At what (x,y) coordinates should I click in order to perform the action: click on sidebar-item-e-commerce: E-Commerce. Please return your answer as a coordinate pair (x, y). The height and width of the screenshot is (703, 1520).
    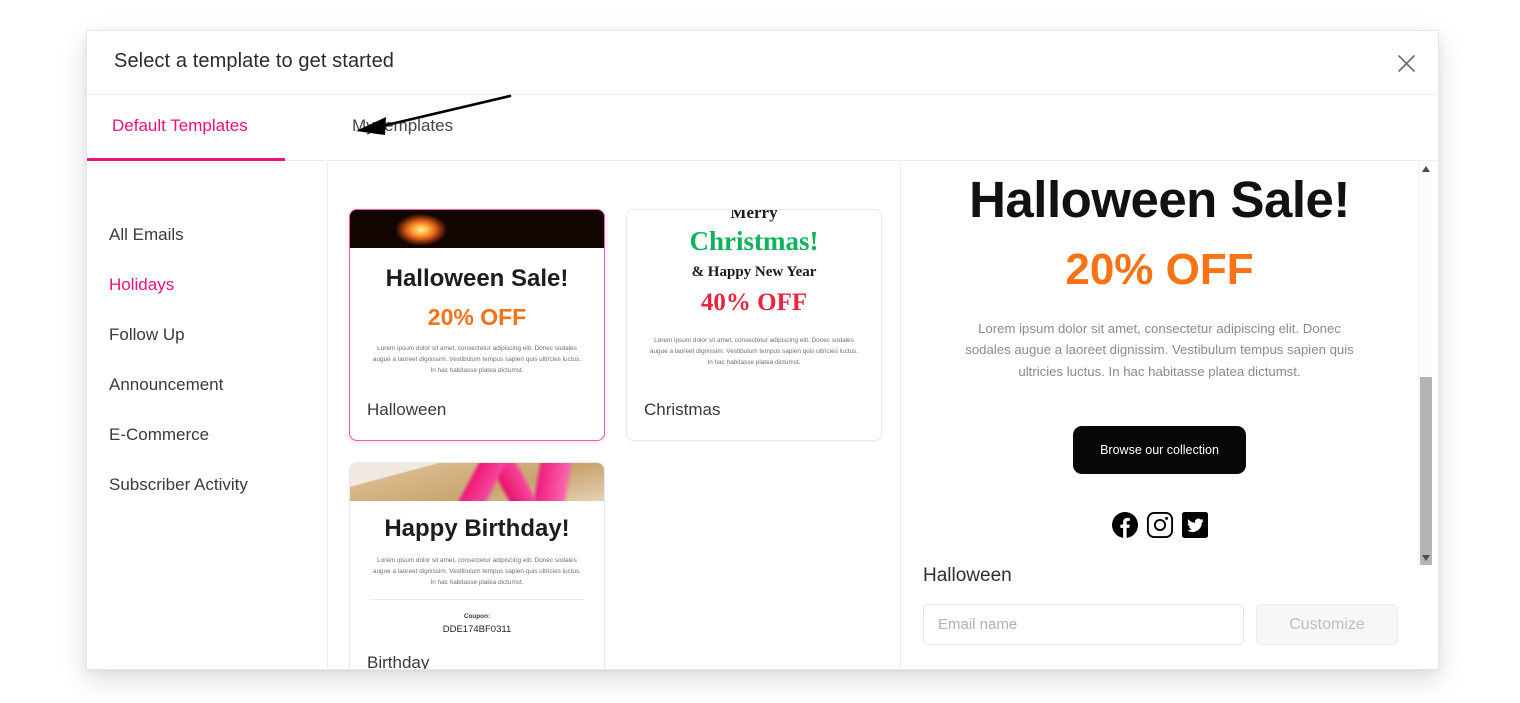
    Looking at the image, I should click on (207, 435).